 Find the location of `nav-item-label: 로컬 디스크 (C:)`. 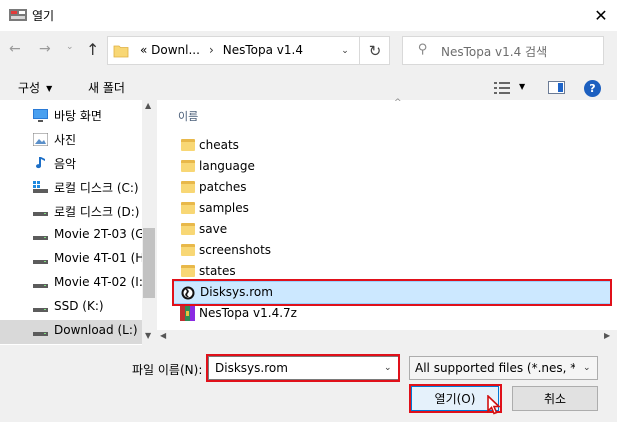

nav-item-label: 로컬 디스크 (C:) is located at coordinates (96, 188).